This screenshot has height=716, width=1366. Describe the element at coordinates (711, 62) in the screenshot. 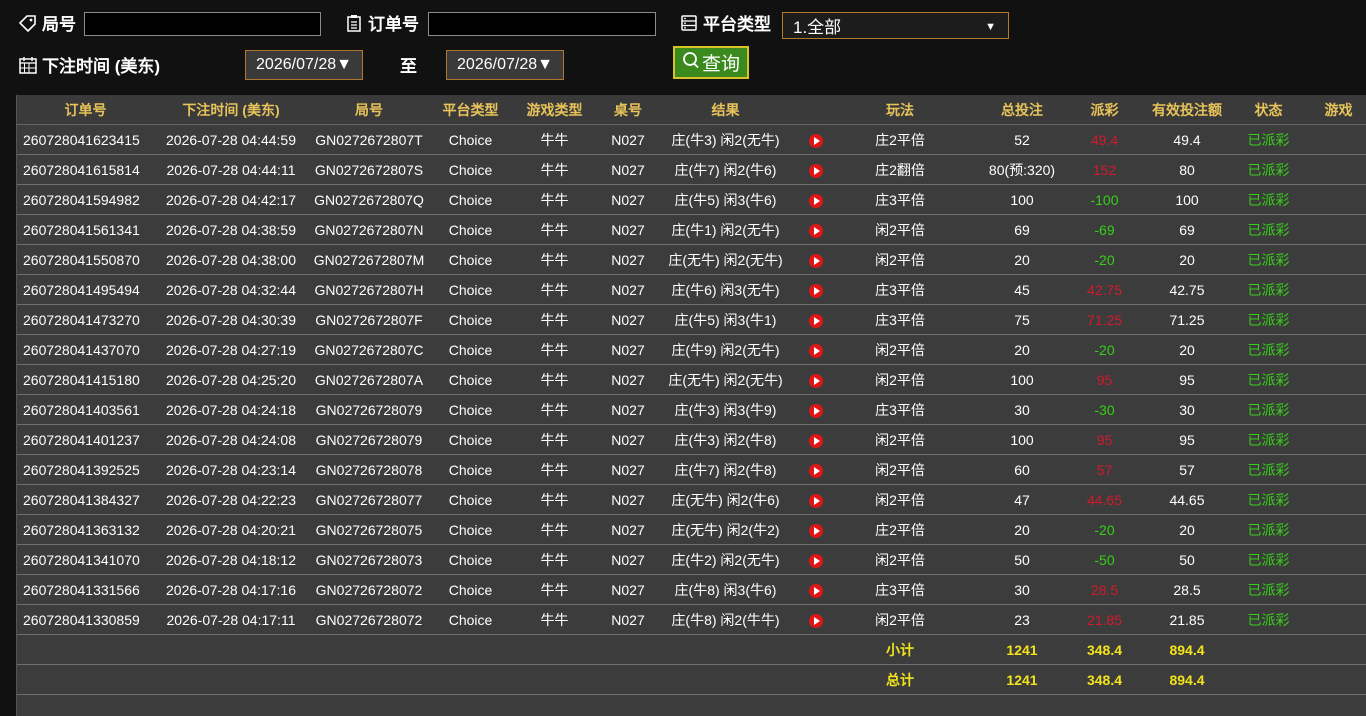

I see `query-button: 查询` at that location.